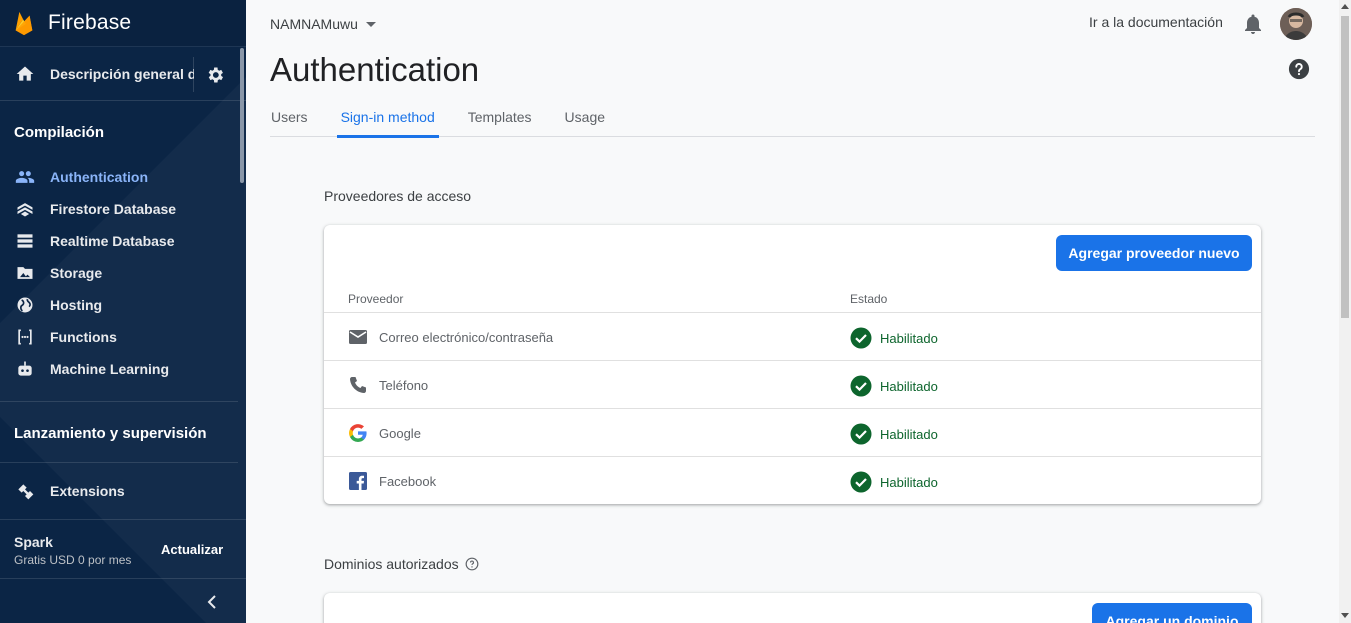 The image size is (1351, 623). What do you see at coordinates (25, 273) in the screenshot?
I see `image-icon` at bounding box center [25, 273].